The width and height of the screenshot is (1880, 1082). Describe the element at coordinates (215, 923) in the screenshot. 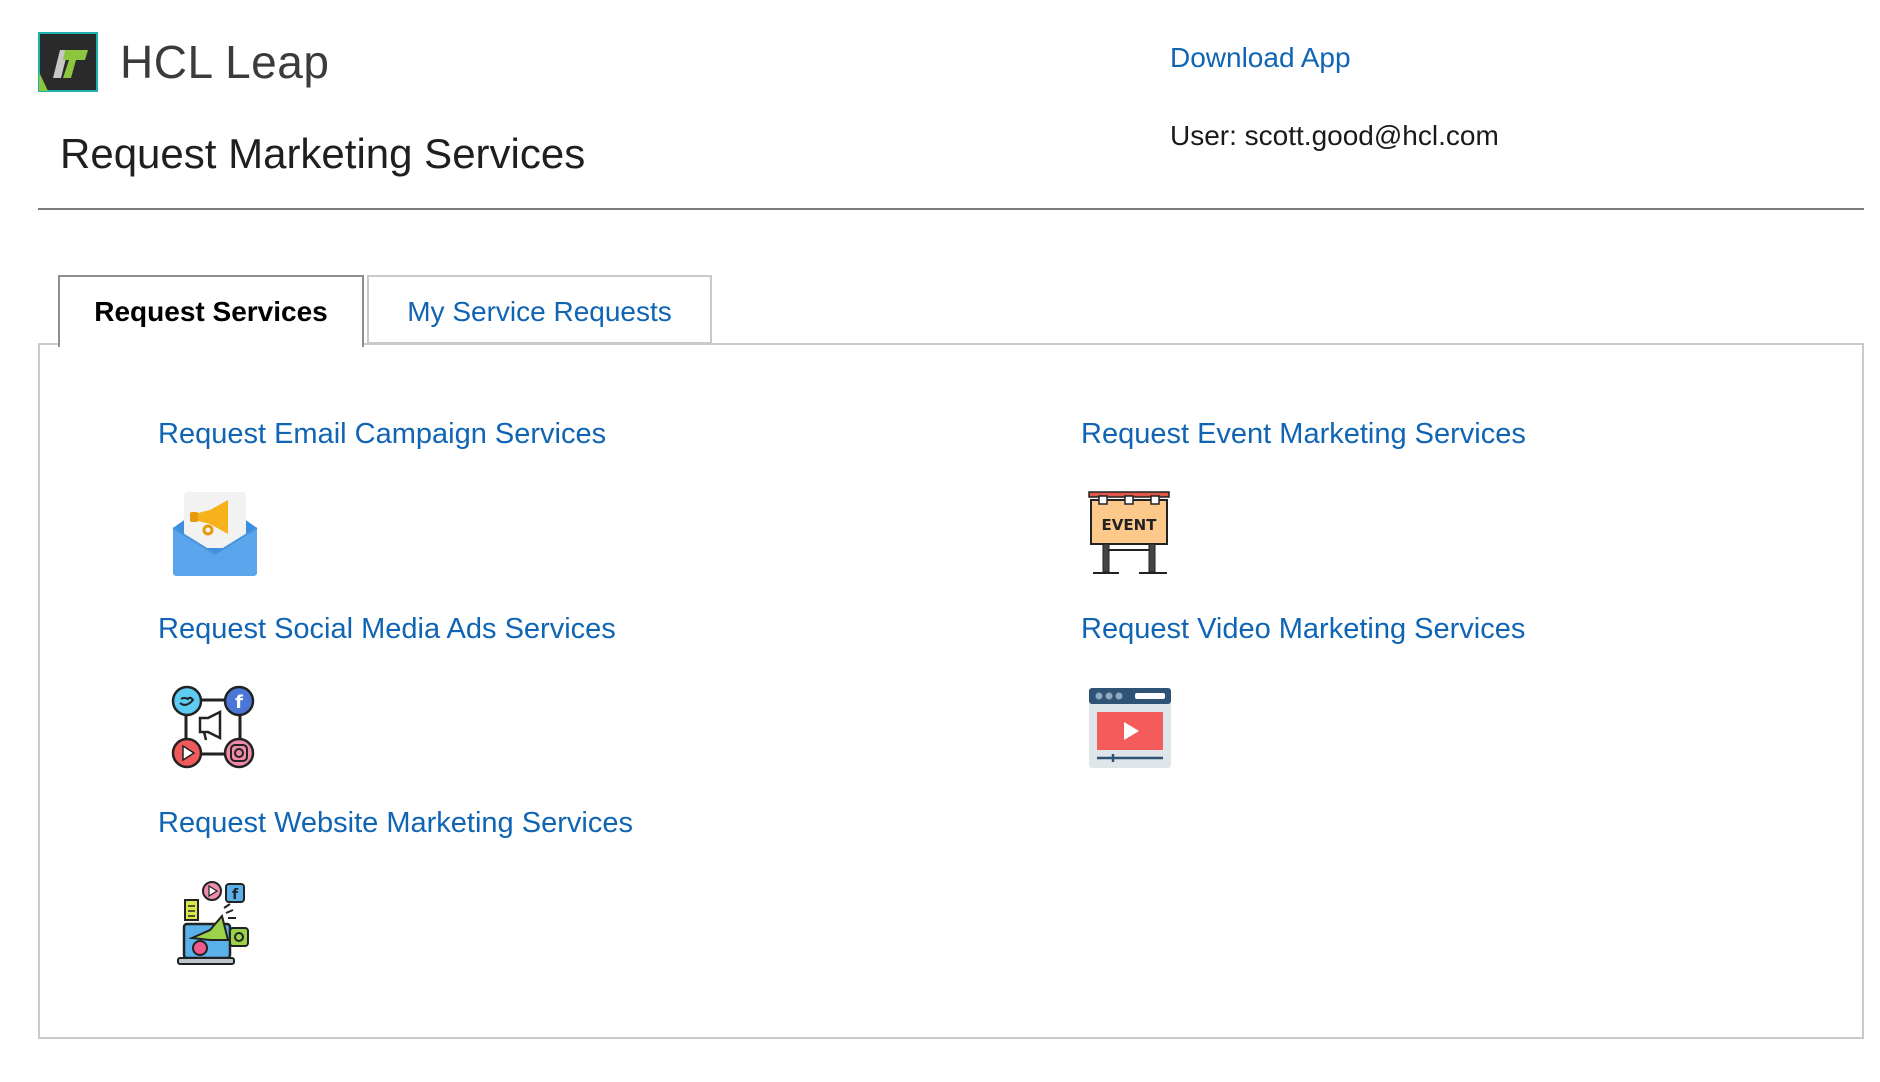

I see `website-marketing-icon: f` at that location.